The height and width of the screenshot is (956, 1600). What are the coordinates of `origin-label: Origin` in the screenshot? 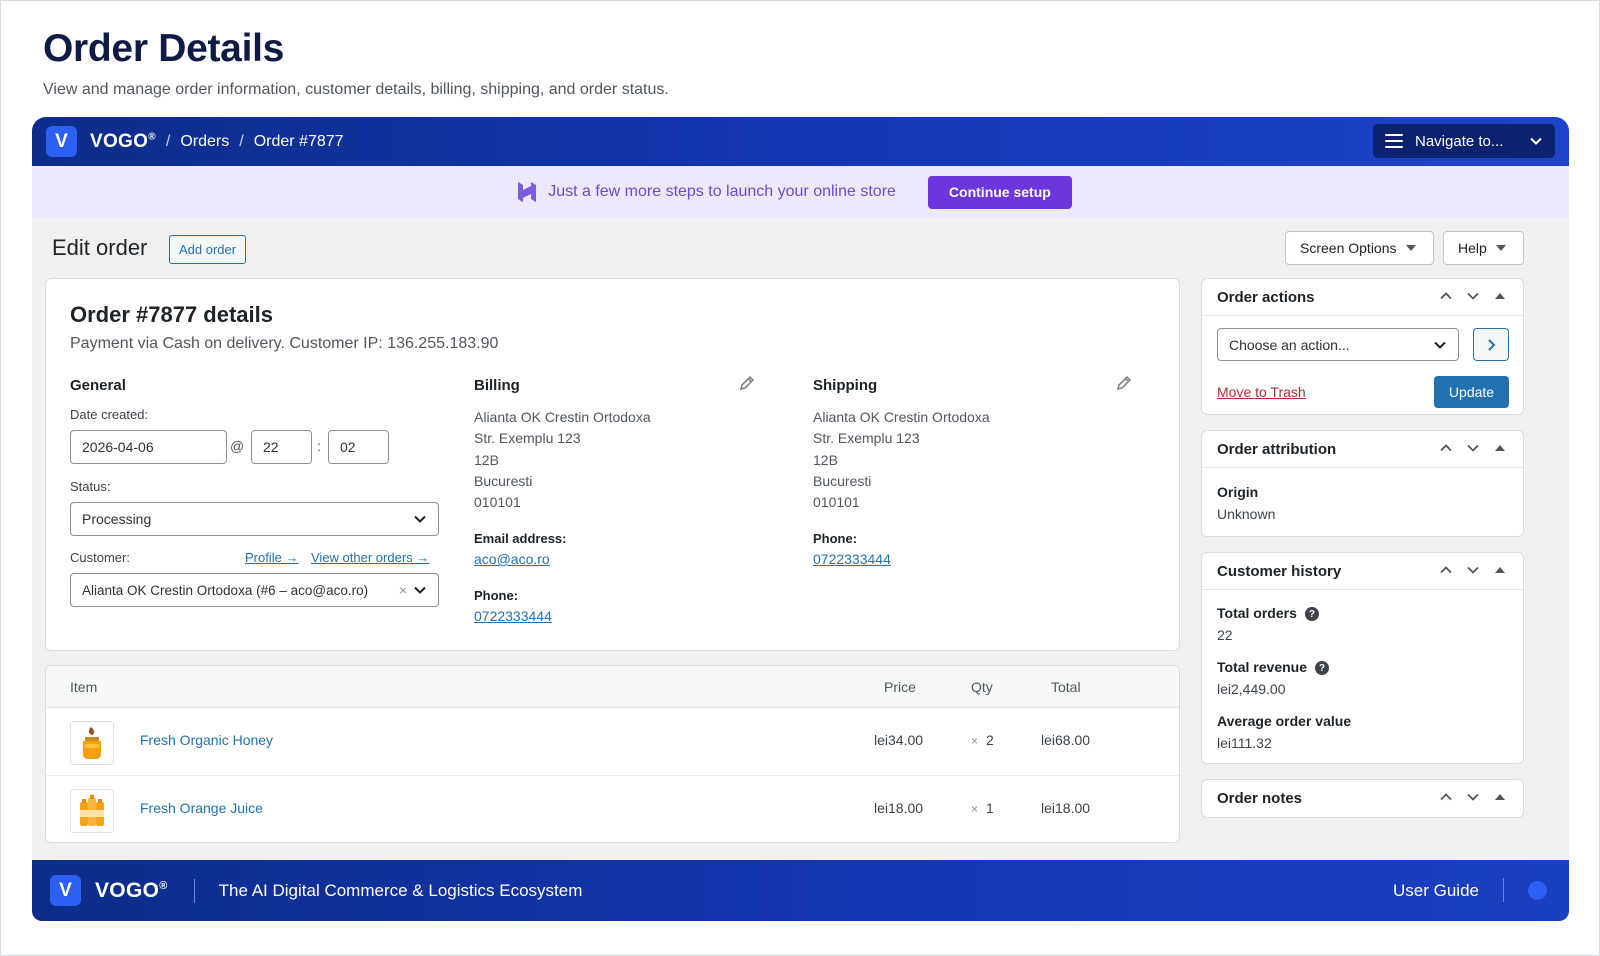 It's located at (1238, 492).